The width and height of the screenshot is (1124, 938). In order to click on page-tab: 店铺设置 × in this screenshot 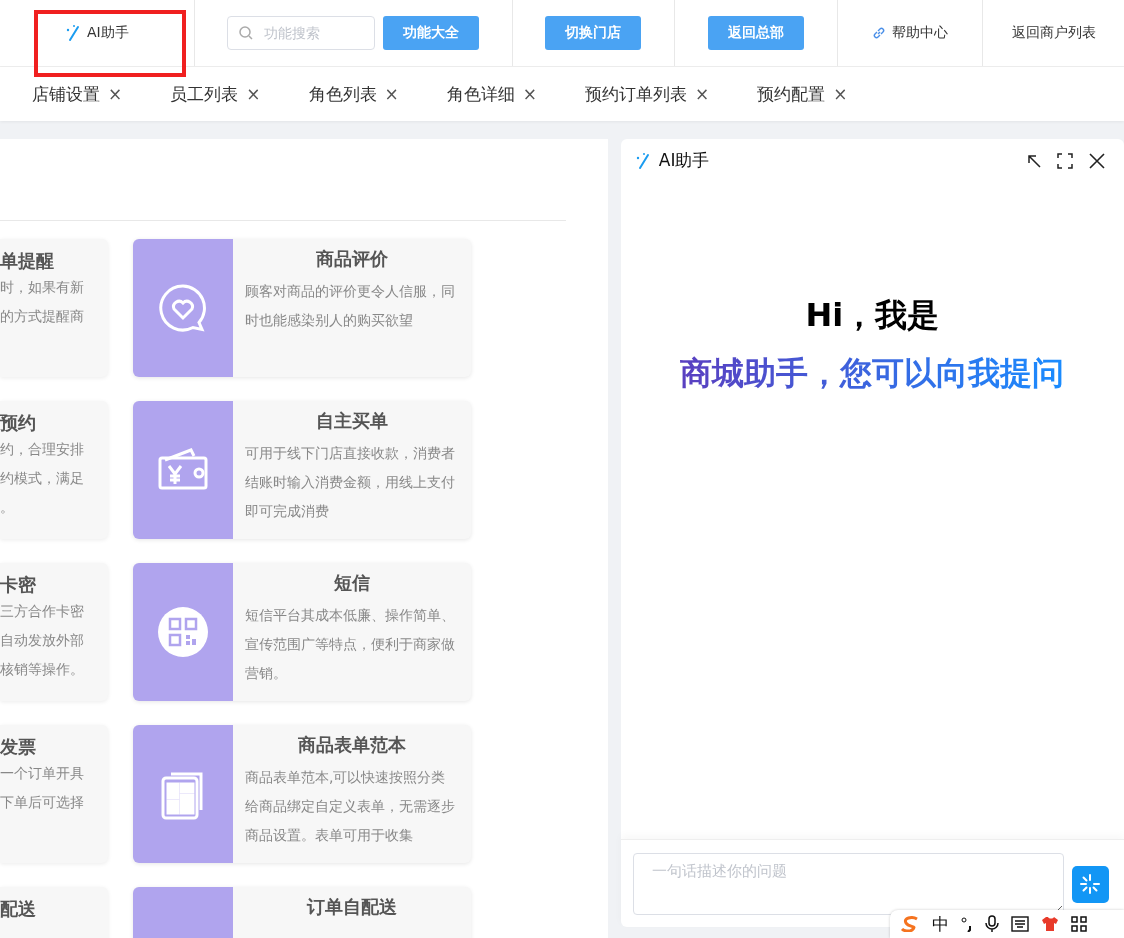, I will do `click(77, 94)`.